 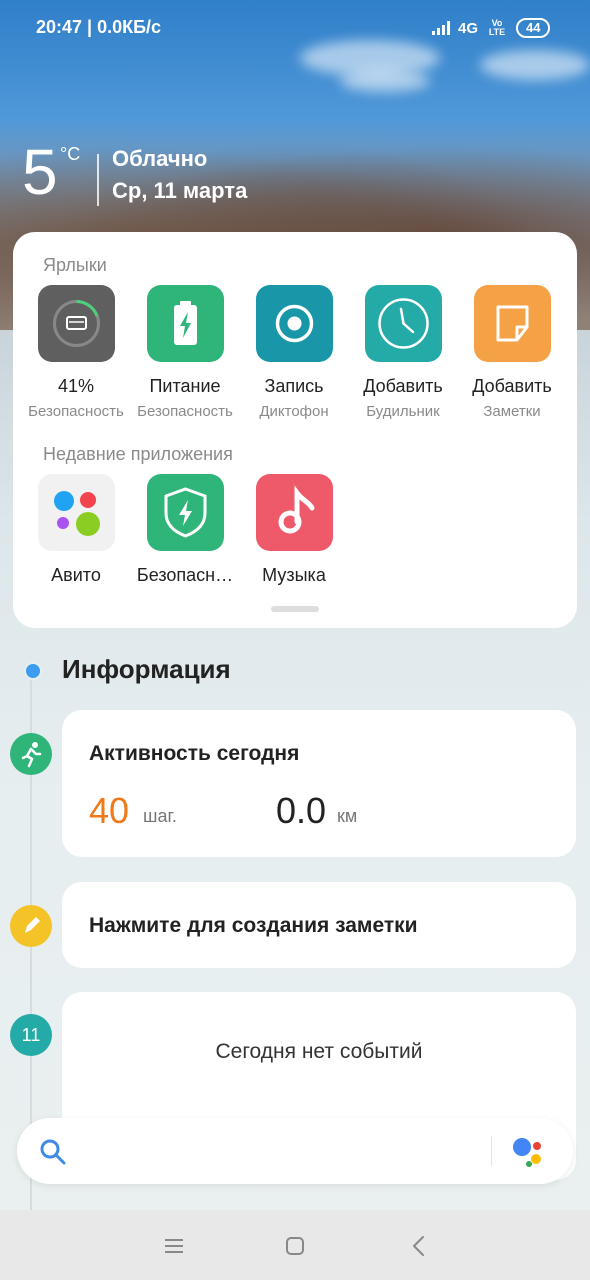 What do you see at coordinates (99, 27) in the screenshot?
I see `status-time: 20:47 | 0.0КБ/с` at bounding box center [99, 27].